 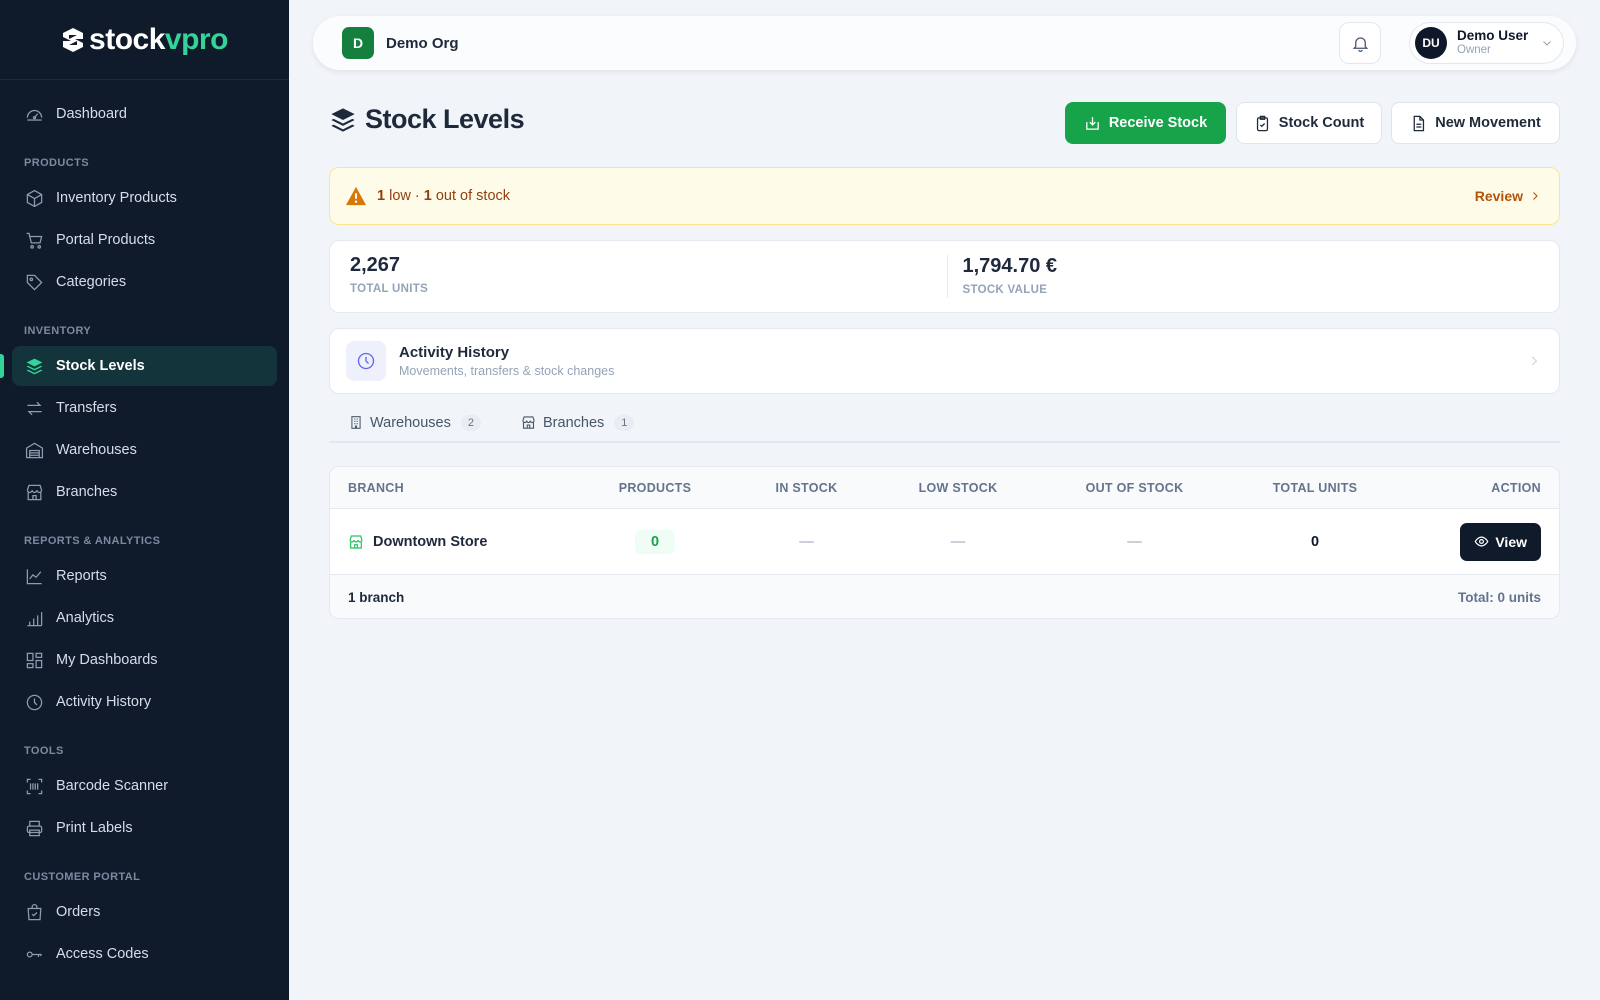 What do you see at coordinates (806, 488) in the screenshot?
I see `column-header: IN STOCK` at bounding box center [806, 488].